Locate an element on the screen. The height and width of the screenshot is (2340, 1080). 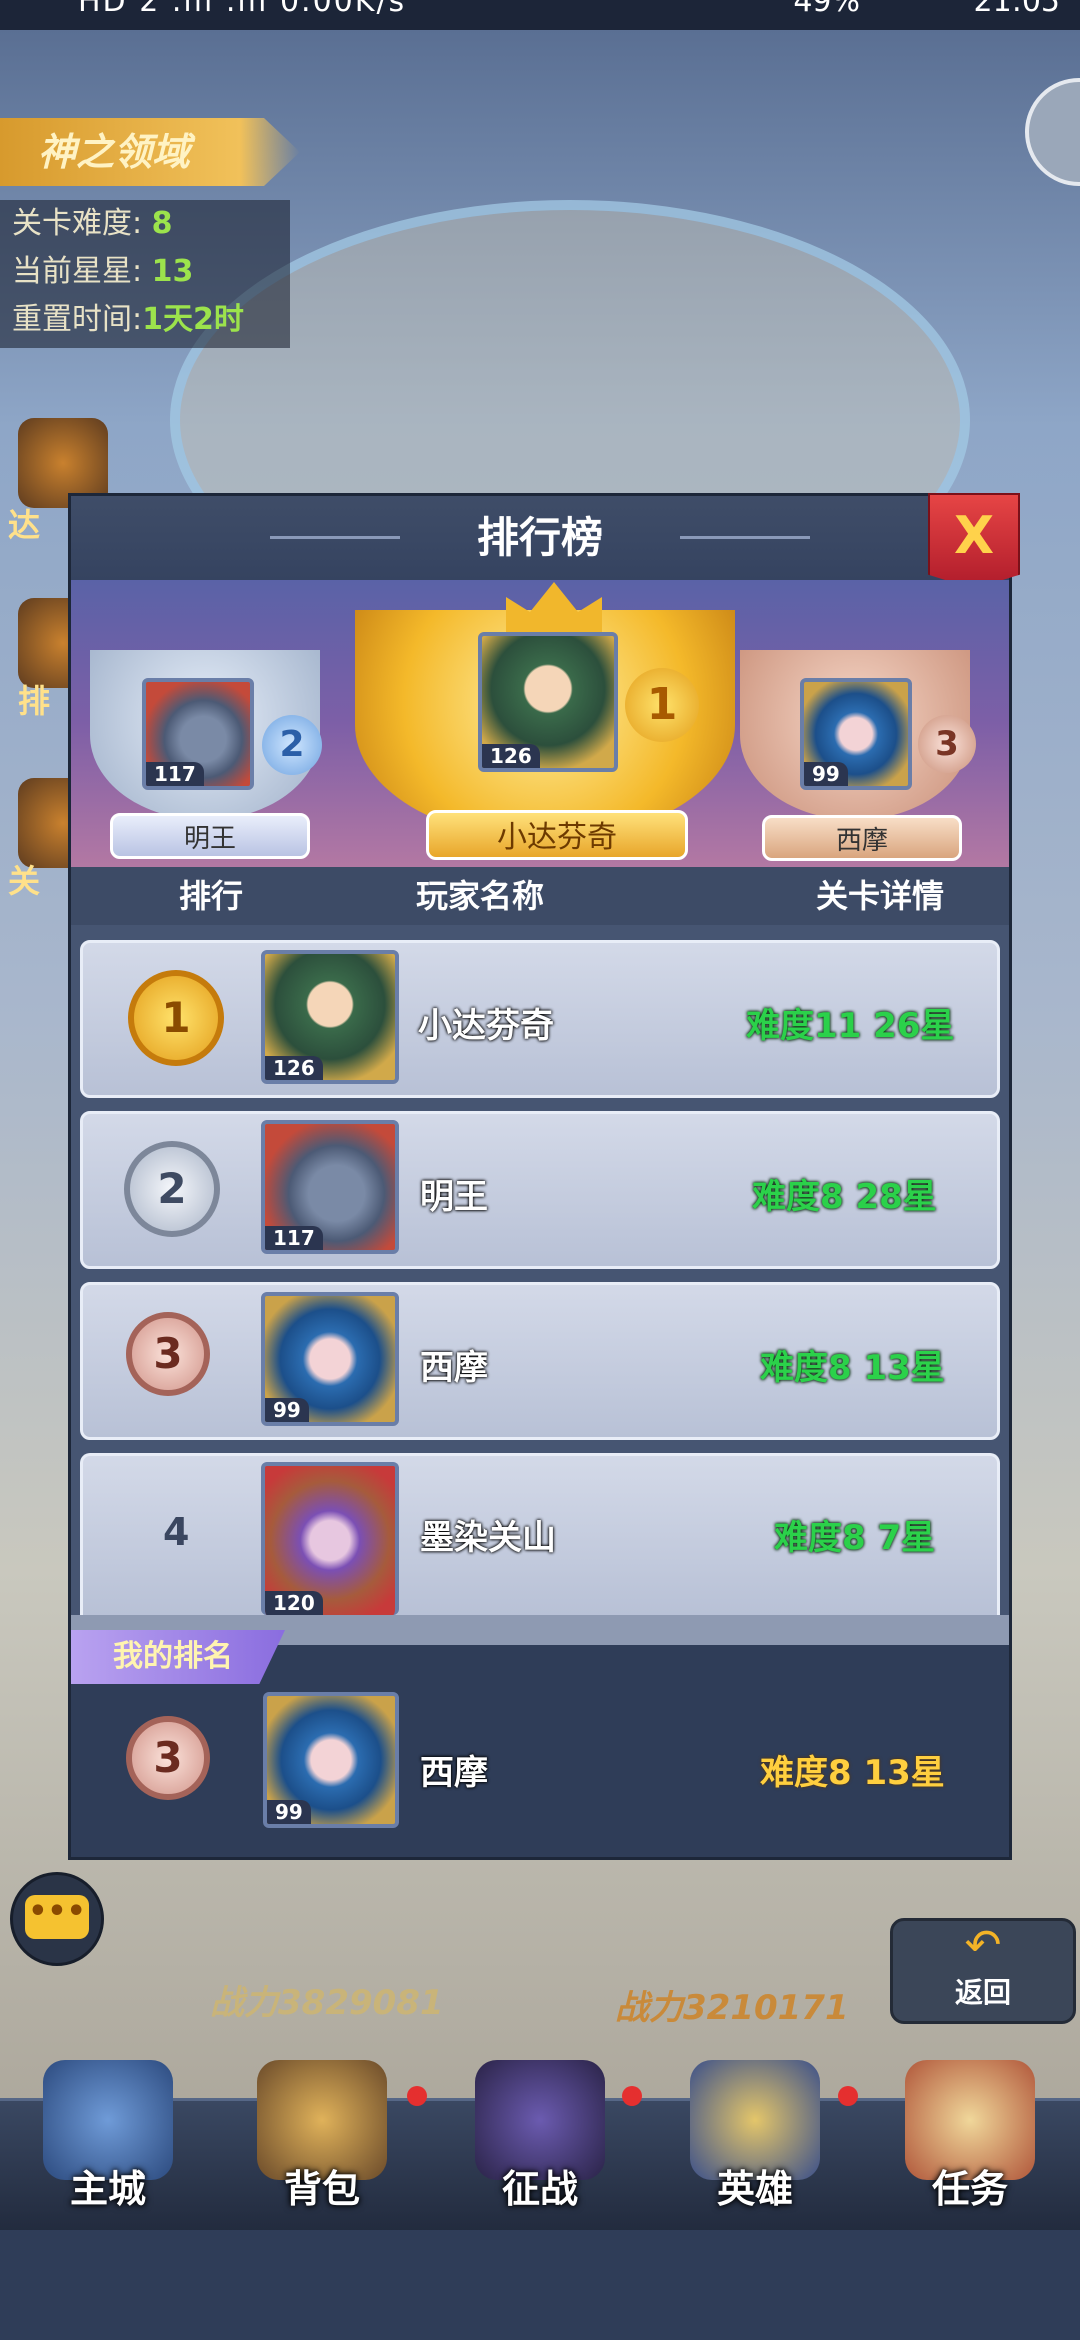
player-name: 墨染关山 is located at coordinates (488, 1538).